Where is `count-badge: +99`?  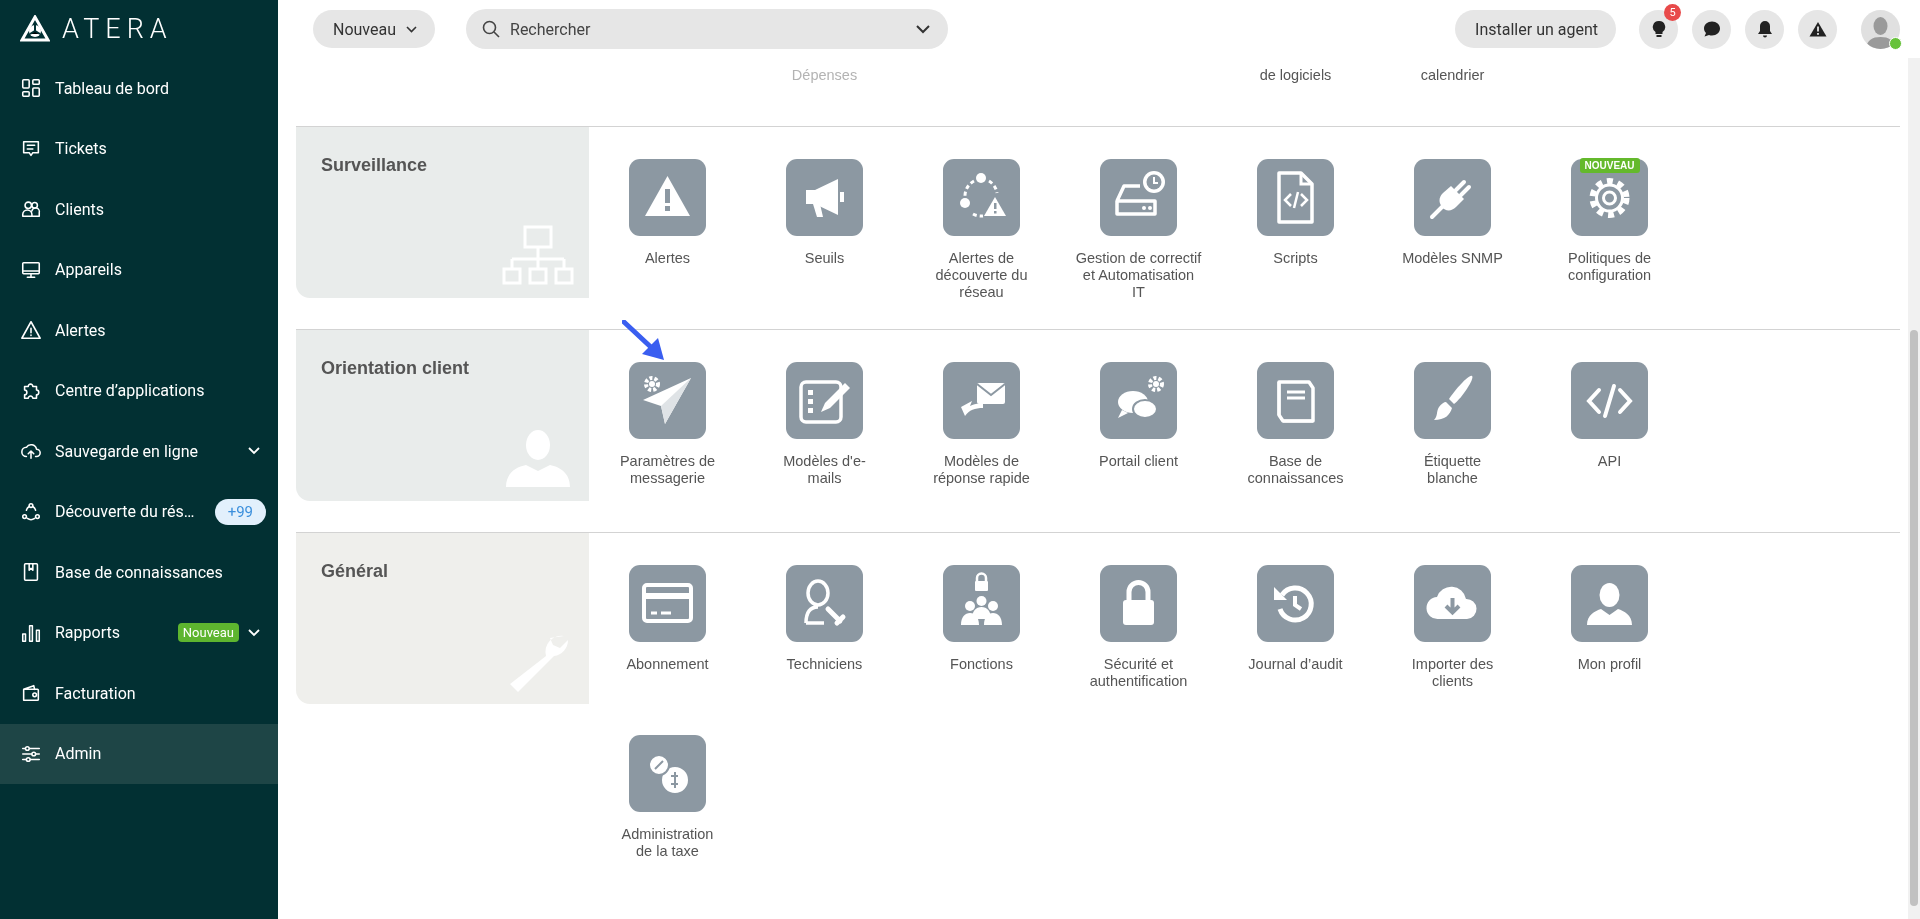 count-badge: +99 is located at coordinates (240, 511).